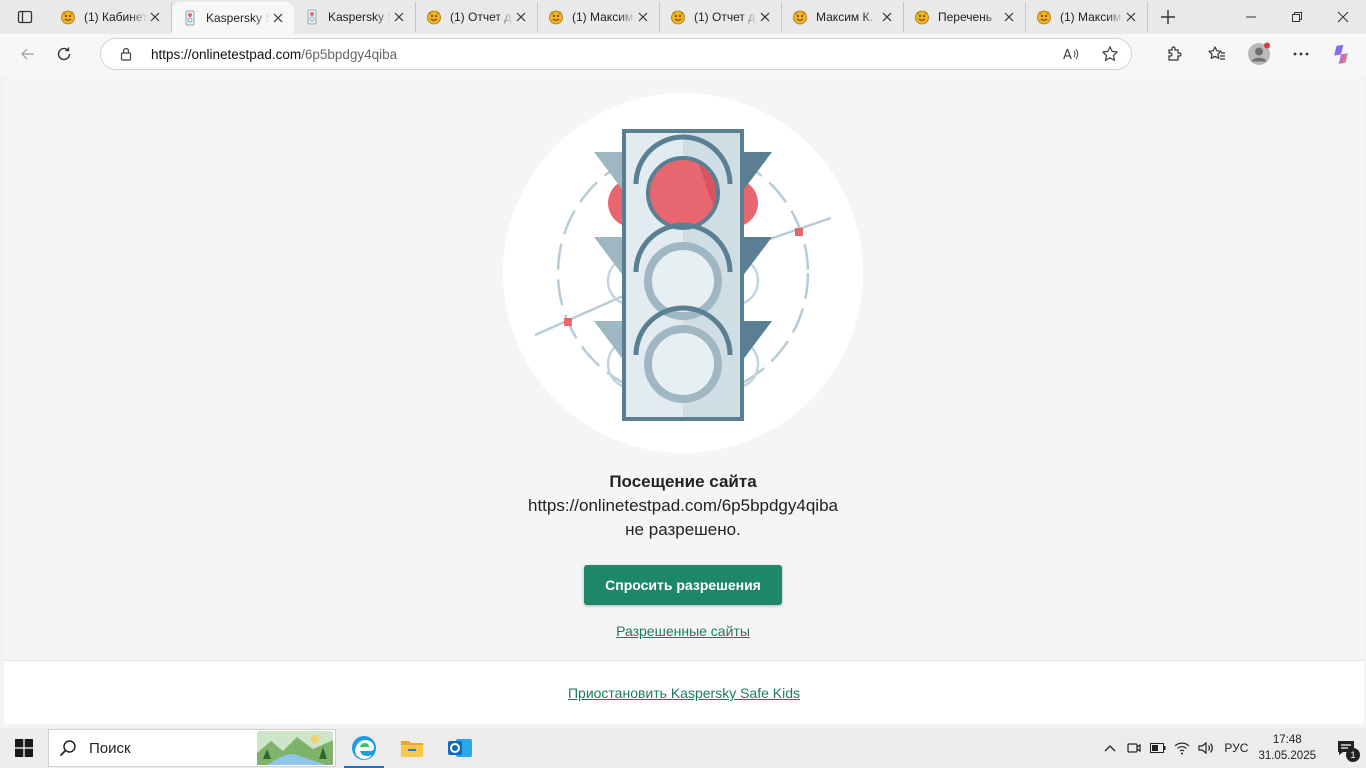 The height and width of the screenshot is (768, 1366). What do you see at coordinates (965, 17) in the screenshot?
I see `browser-tab: Перечень` at bounding box center [965, 17].